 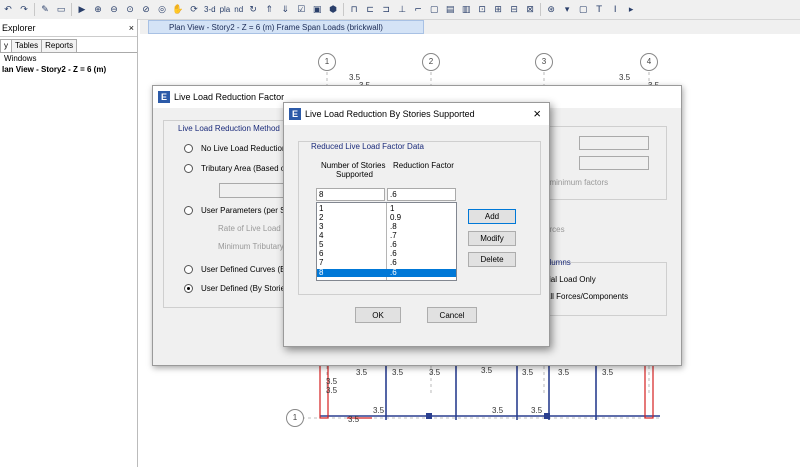 What do you see at coordinates (418, 10) in the screenshot?
I see `draw-line-icon: ⌐` at bounding box center [418, 10].